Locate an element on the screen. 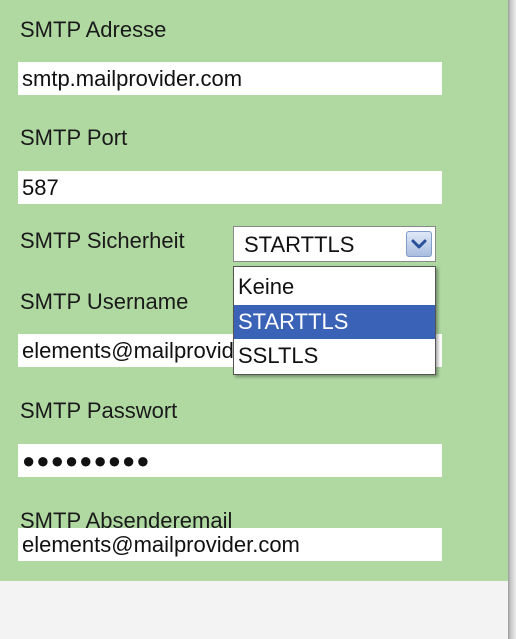  smtp-username-label: SMTP Username is located at coordinates (104, 301).